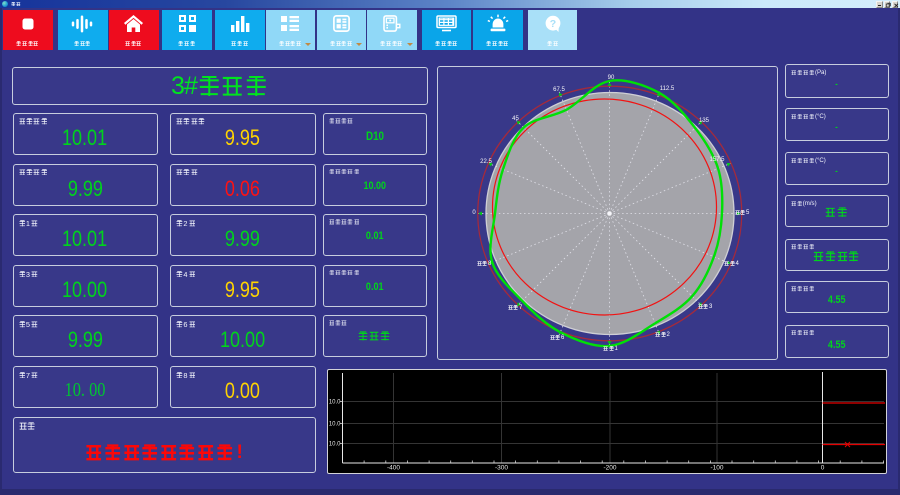  I want to click on svg-text: -300, so click(500, 468).